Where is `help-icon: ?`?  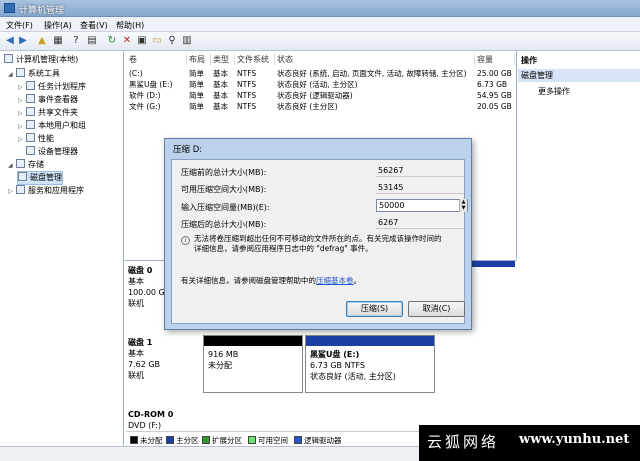 help-icon: ? is located at coordinates (76, 41).